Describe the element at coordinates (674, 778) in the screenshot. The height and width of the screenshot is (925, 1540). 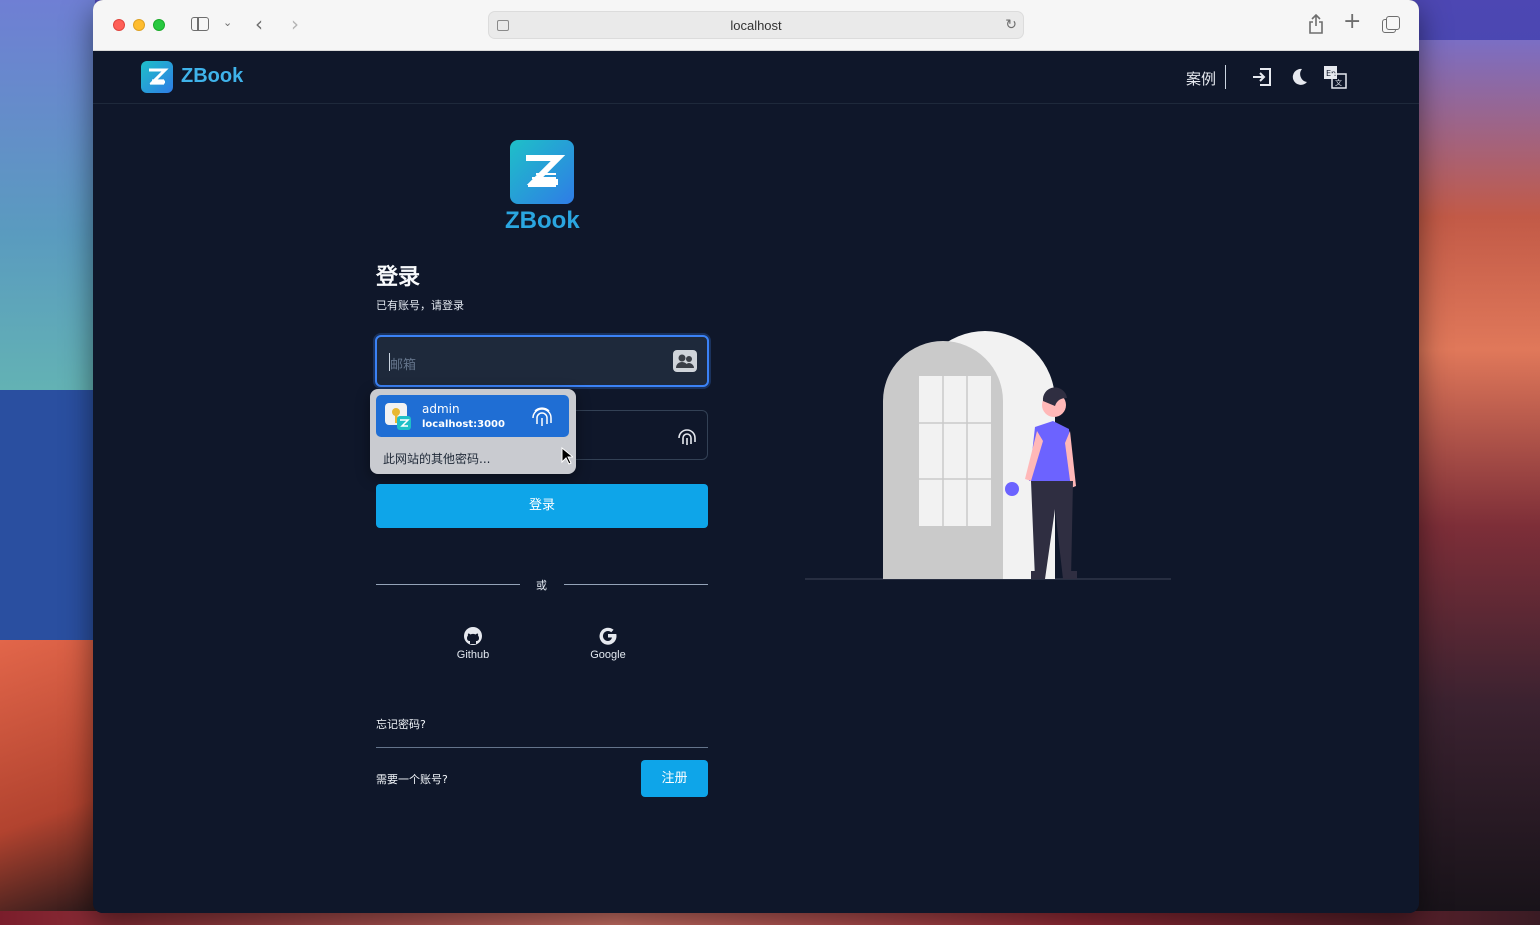
I see `register-button: 注册` at that location.